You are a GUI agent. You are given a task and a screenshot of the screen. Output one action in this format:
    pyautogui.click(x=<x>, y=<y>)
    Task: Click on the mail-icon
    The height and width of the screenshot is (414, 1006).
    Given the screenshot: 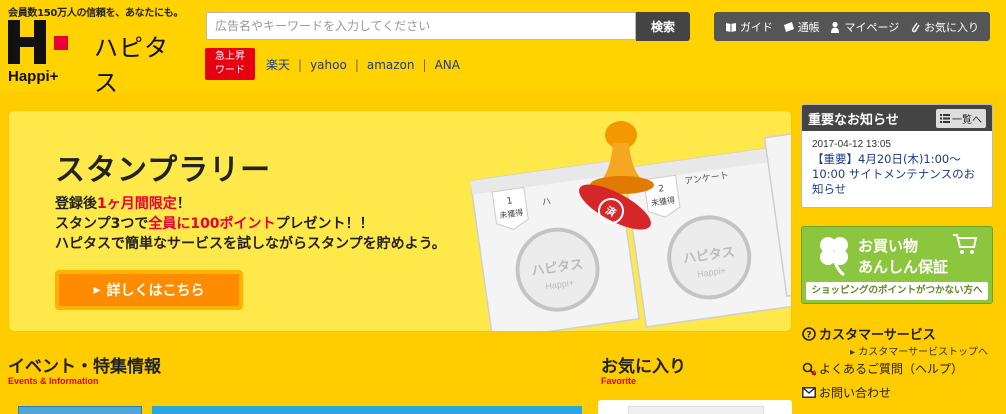 What is the action you would take?
    pyautogui.click(x=809, y=392)
    